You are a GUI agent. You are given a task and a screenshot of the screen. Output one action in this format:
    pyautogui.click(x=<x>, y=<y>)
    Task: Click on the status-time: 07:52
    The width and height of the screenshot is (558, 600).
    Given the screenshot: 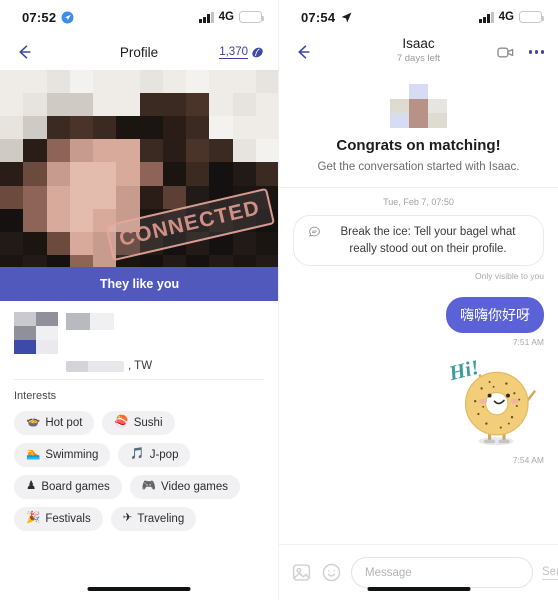 What is the action you would take?
    pyautogui.click(x=39, y=17)
    